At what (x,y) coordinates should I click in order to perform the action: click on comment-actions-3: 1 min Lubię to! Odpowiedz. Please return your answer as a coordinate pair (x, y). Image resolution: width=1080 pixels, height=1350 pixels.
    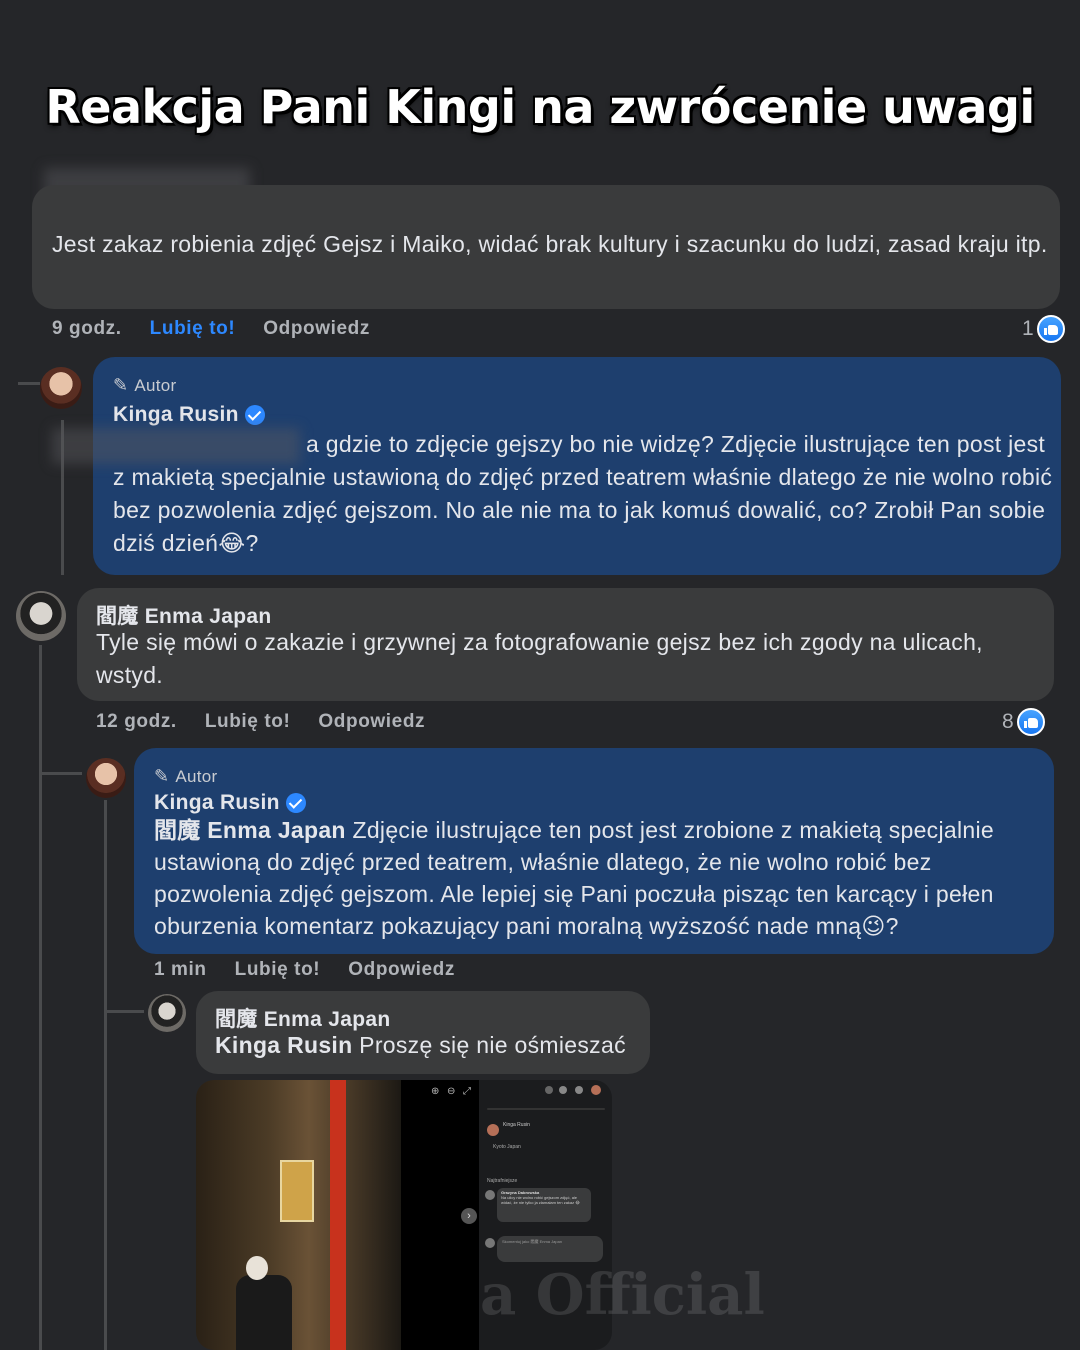
    Looking at the image, I should click on (304, 970).